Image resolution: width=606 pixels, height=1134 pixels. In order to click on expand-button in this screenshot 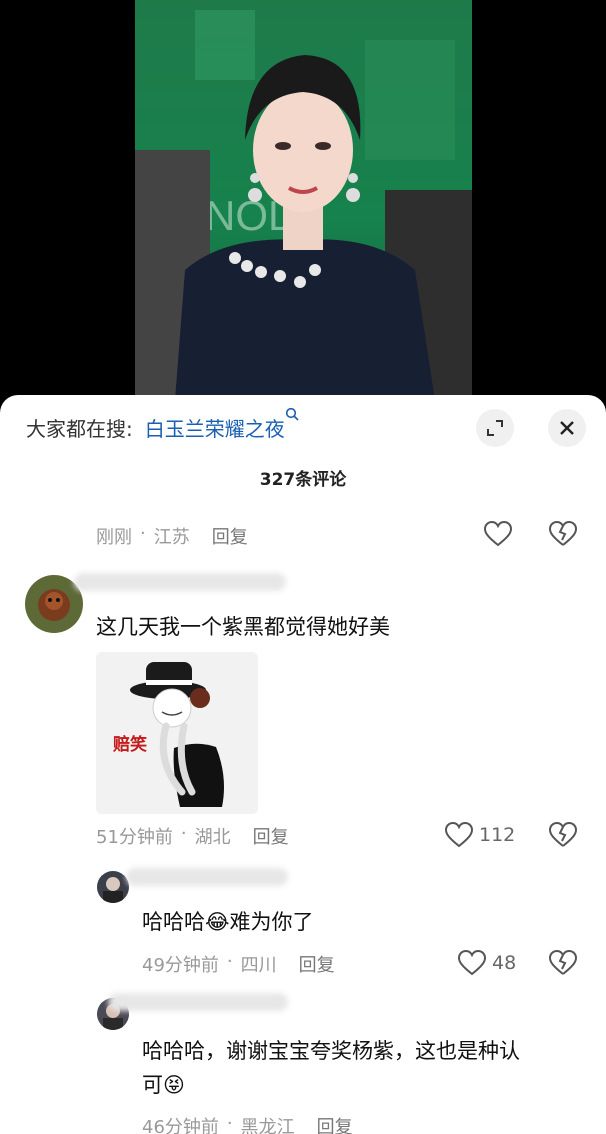, I will do `click(495, 428)`.